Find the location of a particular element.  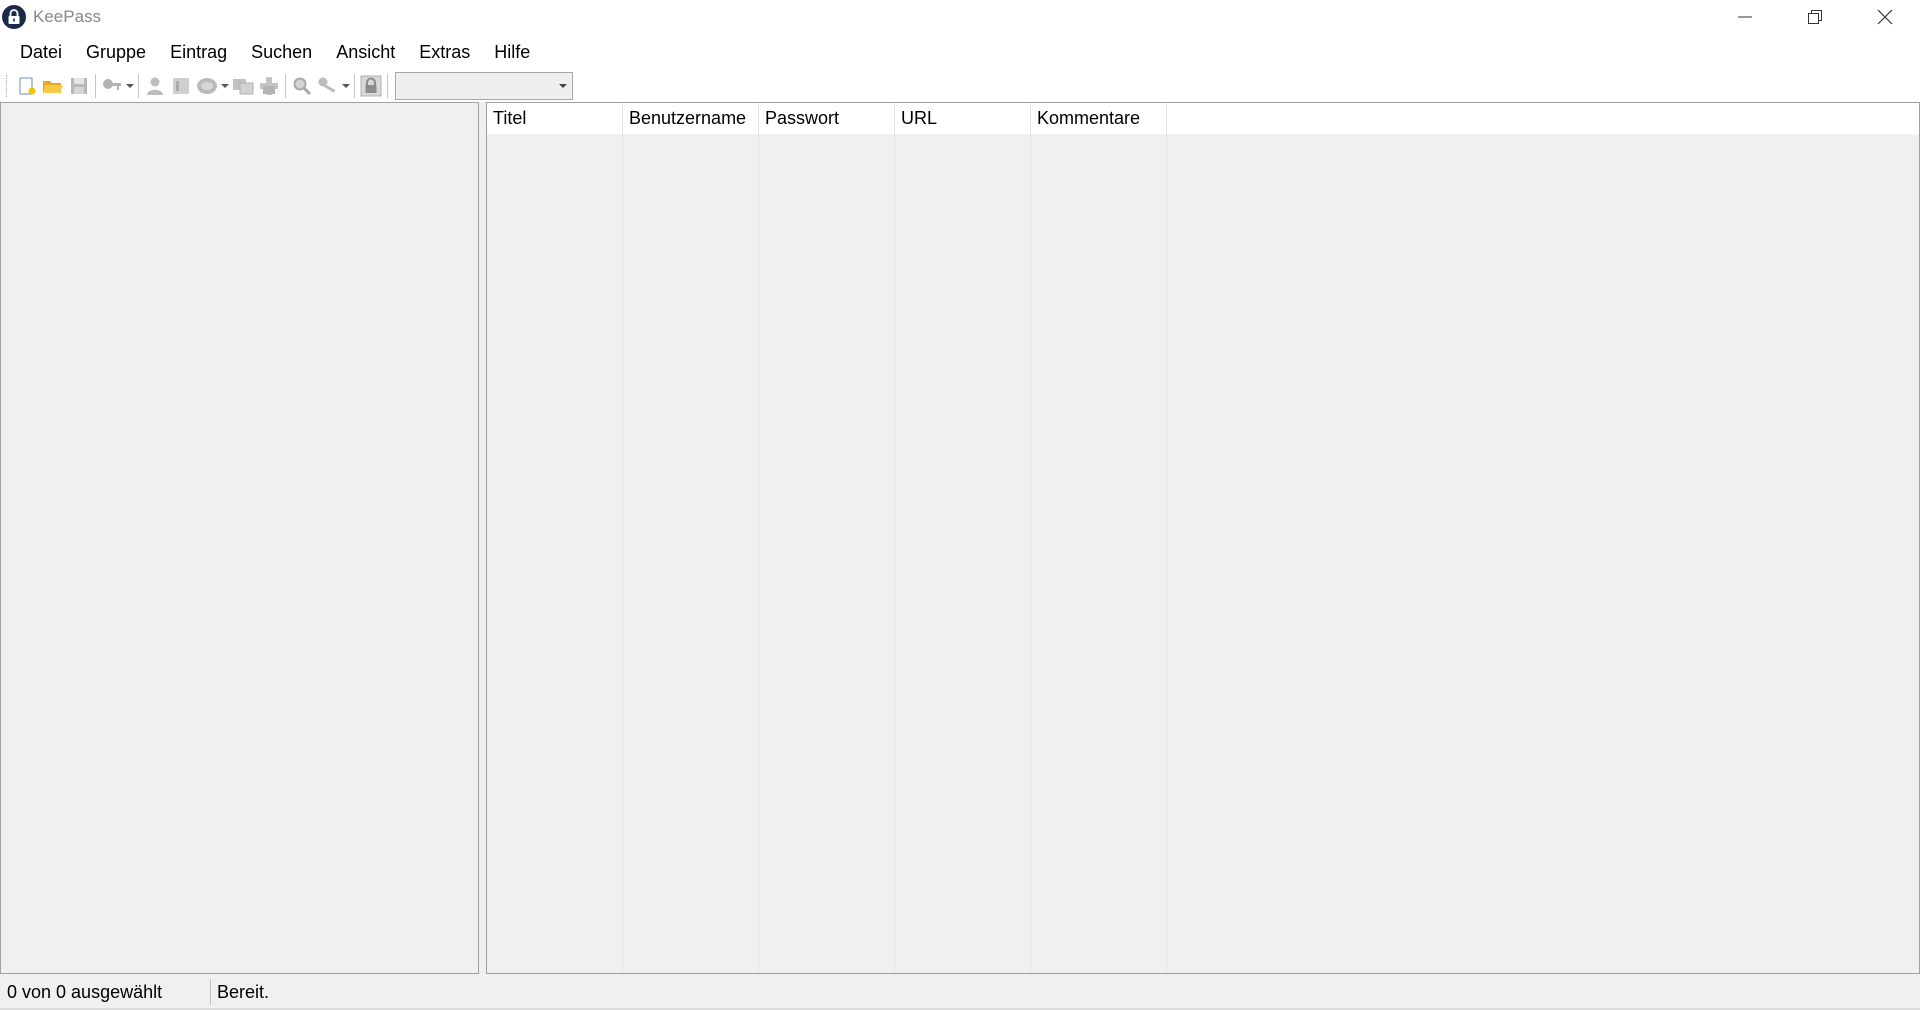

entry-views-dropdown is located at coordinates (346, 86).